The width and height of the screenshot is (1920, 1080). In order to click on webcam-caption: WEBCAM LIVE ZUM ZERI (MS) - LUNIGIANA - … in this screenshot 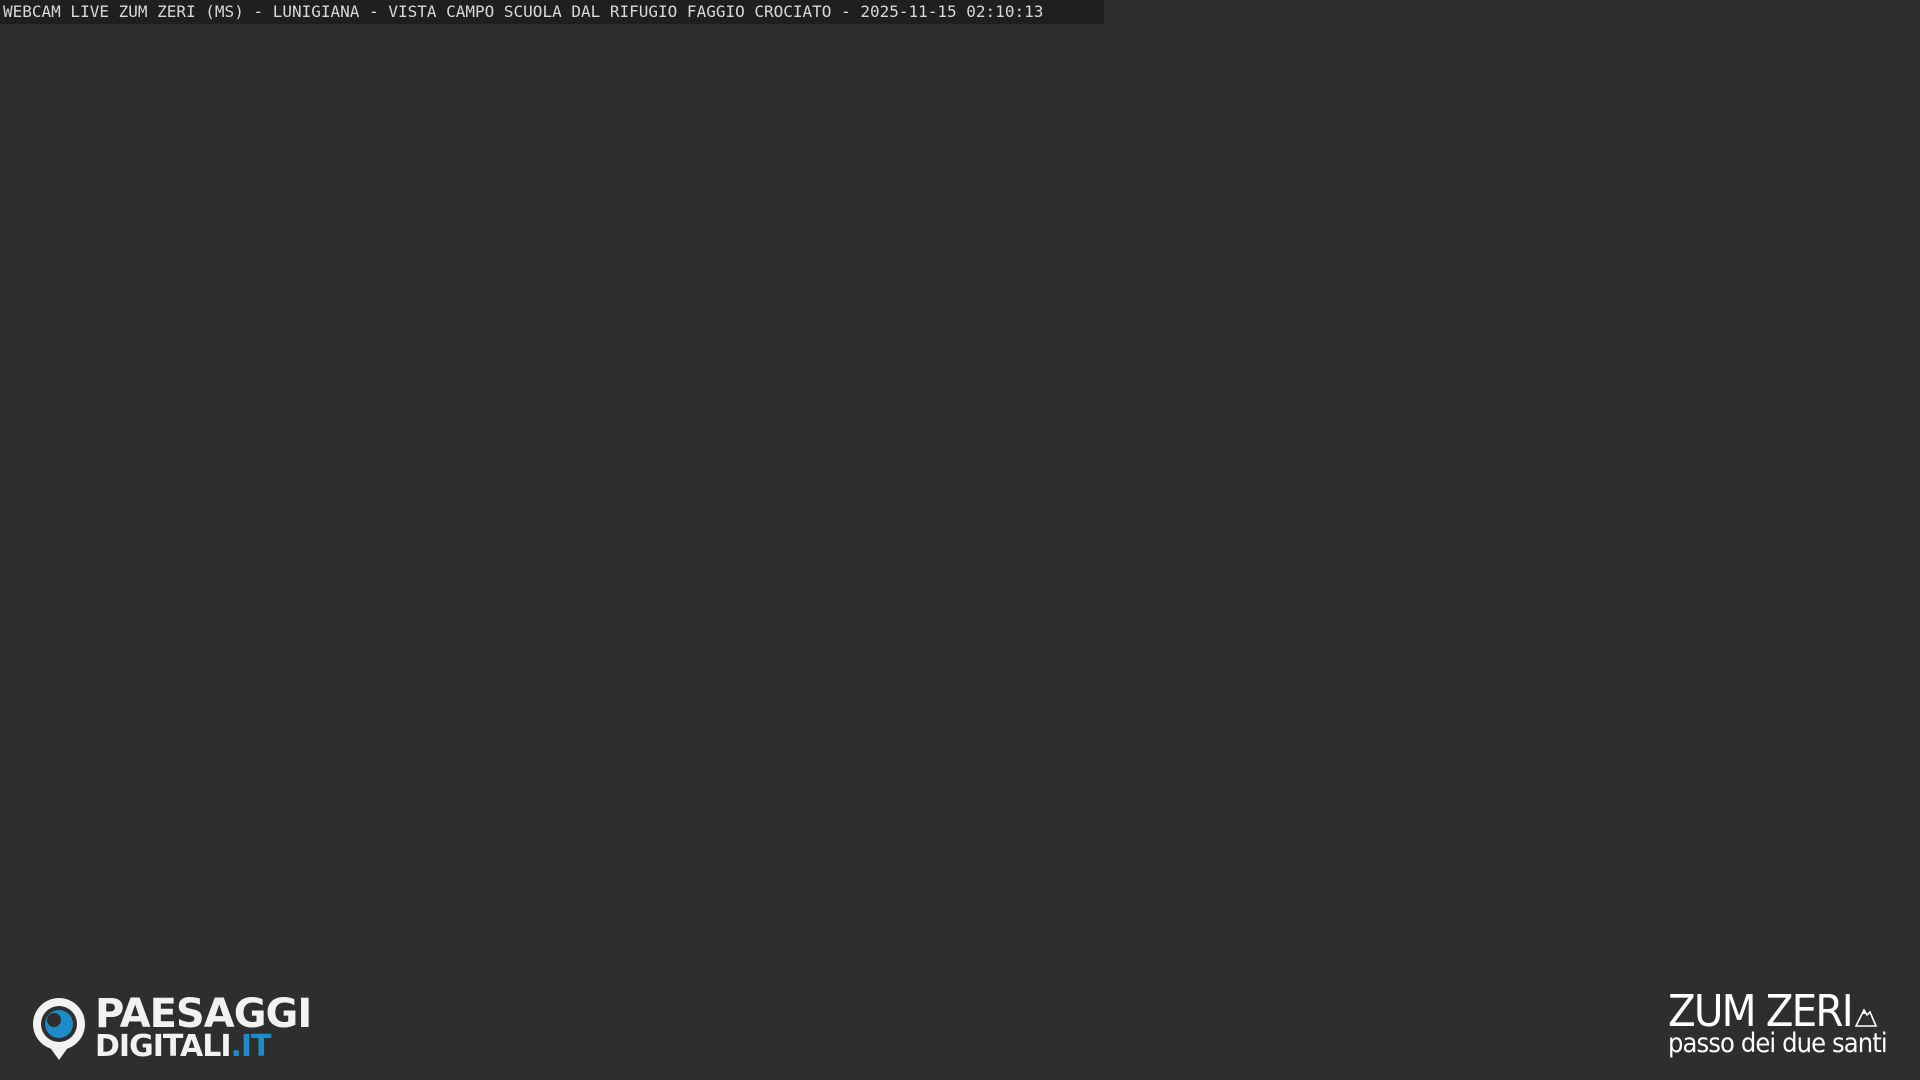, I will do `click(552, 12)`.